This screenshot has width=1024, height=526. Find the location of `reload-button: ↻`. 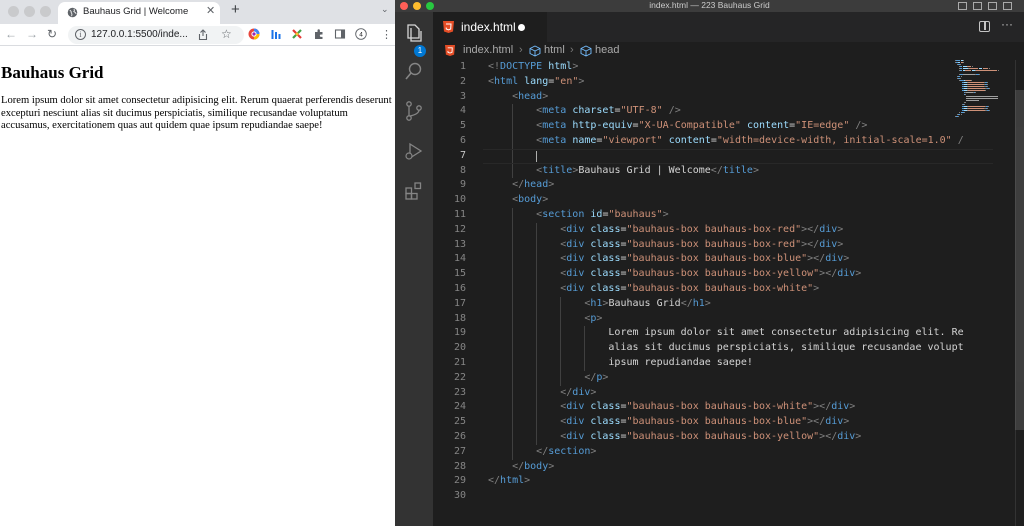

reload-button: ↻ is located at coordinates (52, 34).